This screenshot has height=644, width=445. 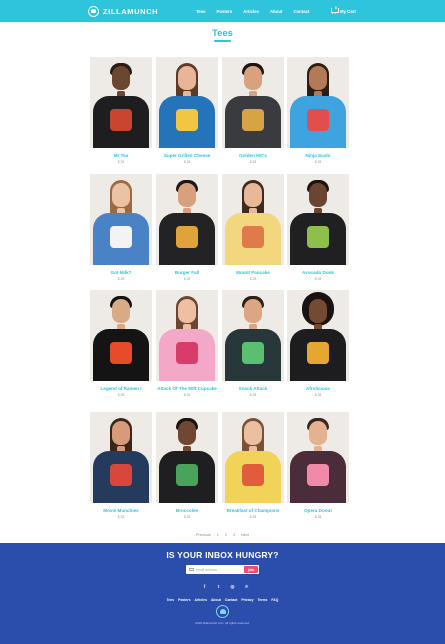 What do you see at coordinates (253, 273) in the screenshot?
I see `product-name: Mount Pancake` at bounding box center [253, 273].